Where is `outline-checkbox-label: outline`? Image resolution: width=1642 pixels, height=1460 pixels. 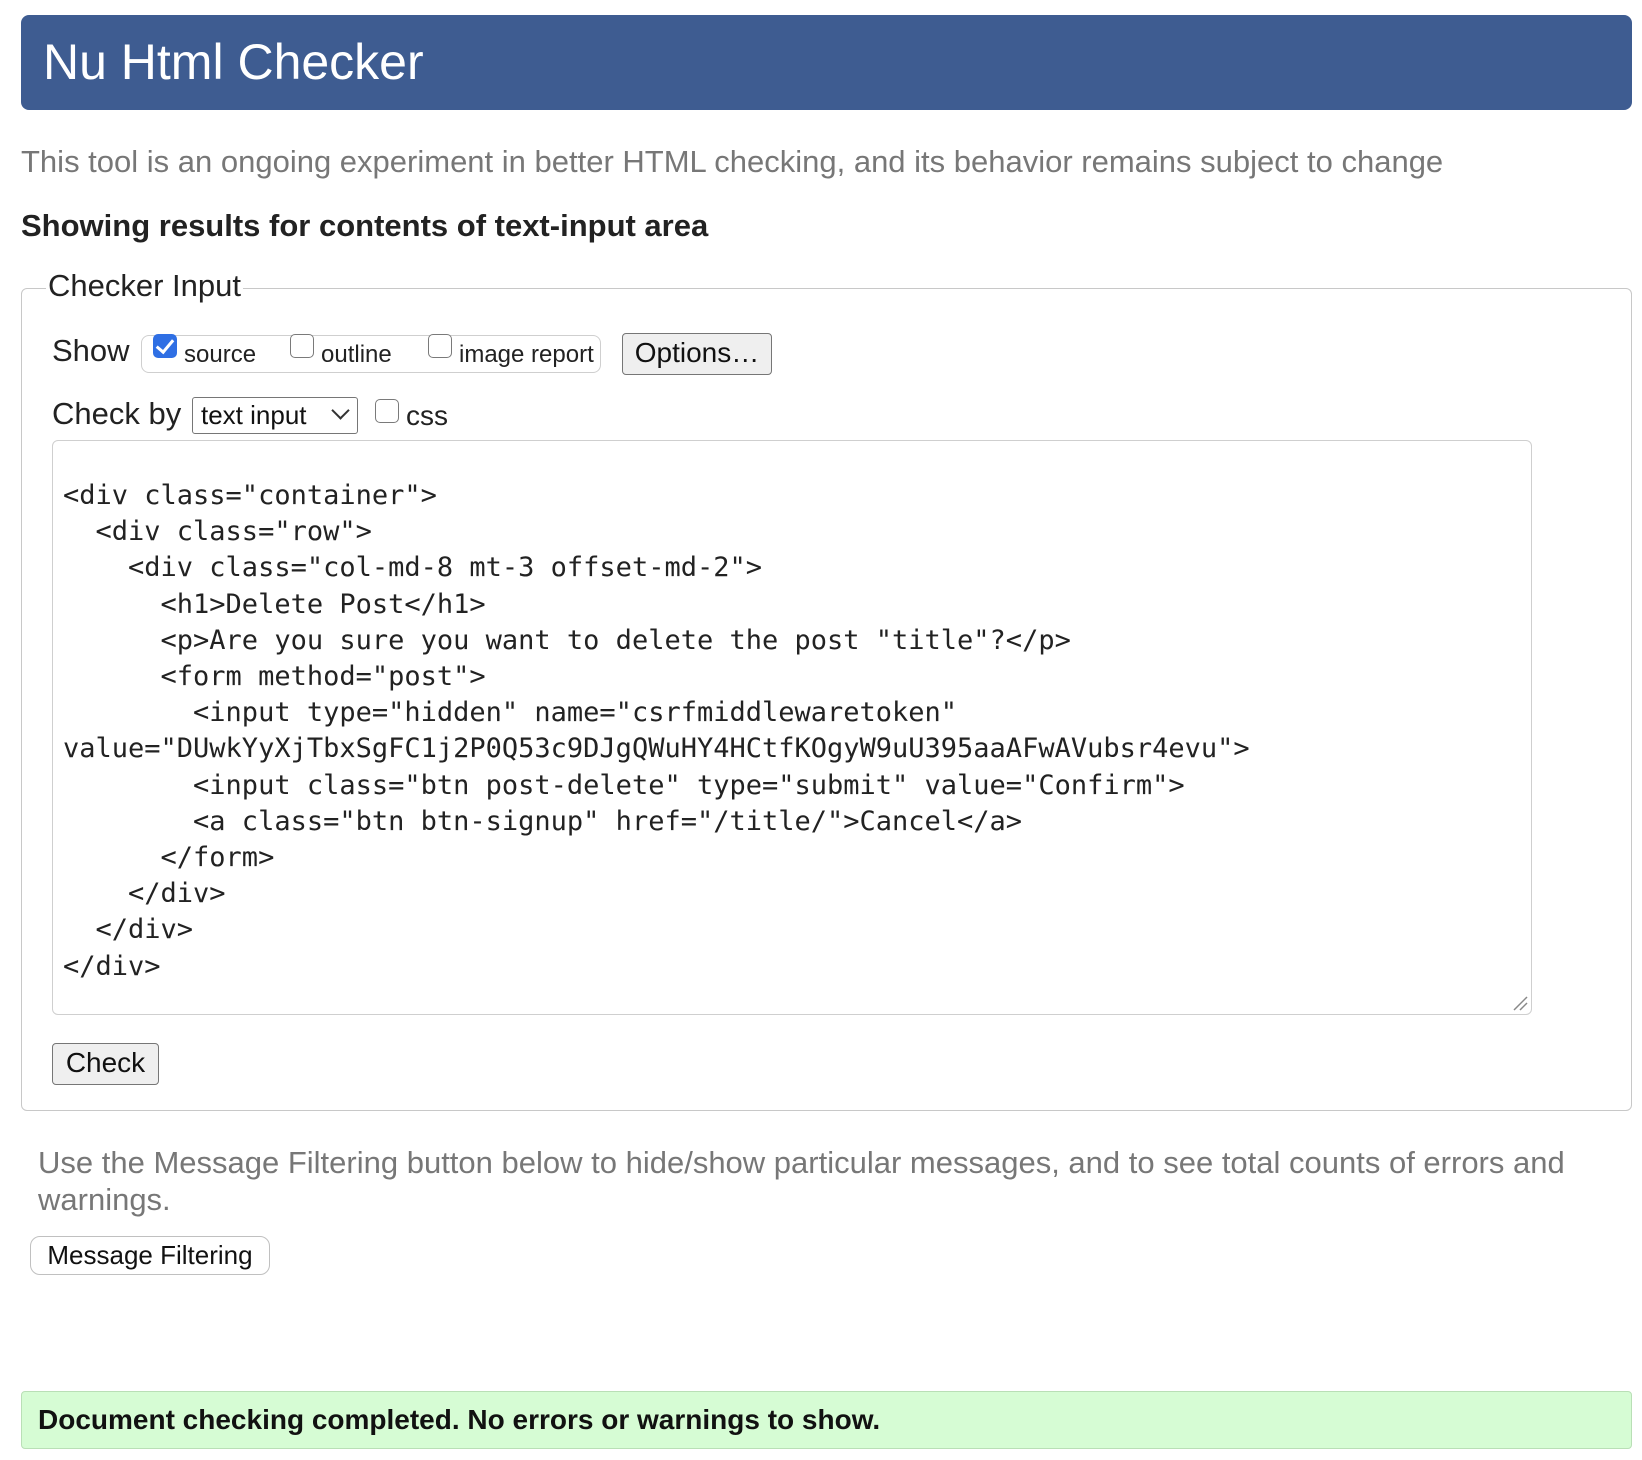
outline-checkbox-label: outline is located at coordinates (356, 355).